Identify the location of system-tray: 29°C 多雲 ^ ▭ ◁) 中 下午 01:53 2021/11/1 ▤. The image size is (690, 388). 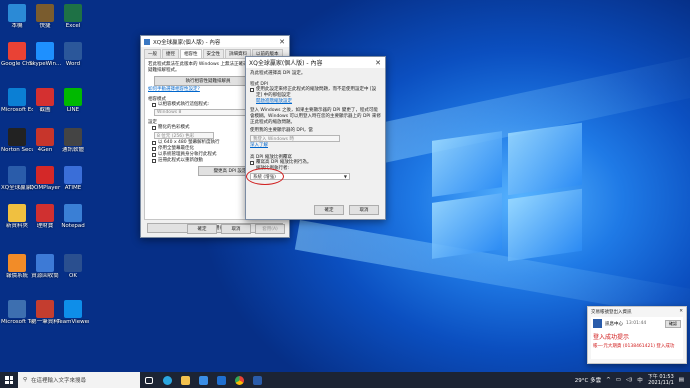
(629, 380).